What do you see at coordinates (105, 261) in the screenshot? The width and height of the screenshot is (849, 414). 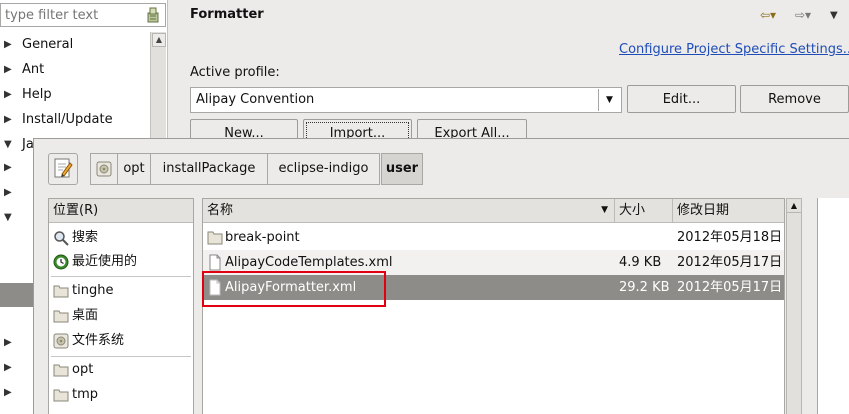 I see `place-label: 最近使用的` at bounding box center [105, 261].